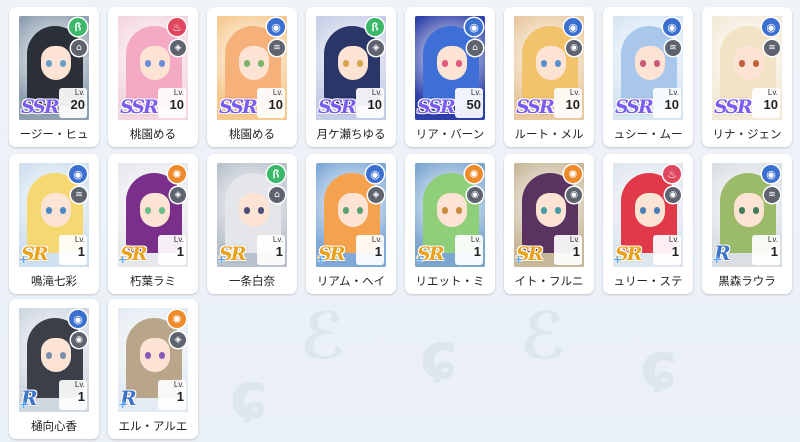 The height and width of the screenshot is (442, 800). I want to click on character-card: ꟗ ◈ SSR Lv. 10 月ケ瀬ちゆる, so click(351, 77).